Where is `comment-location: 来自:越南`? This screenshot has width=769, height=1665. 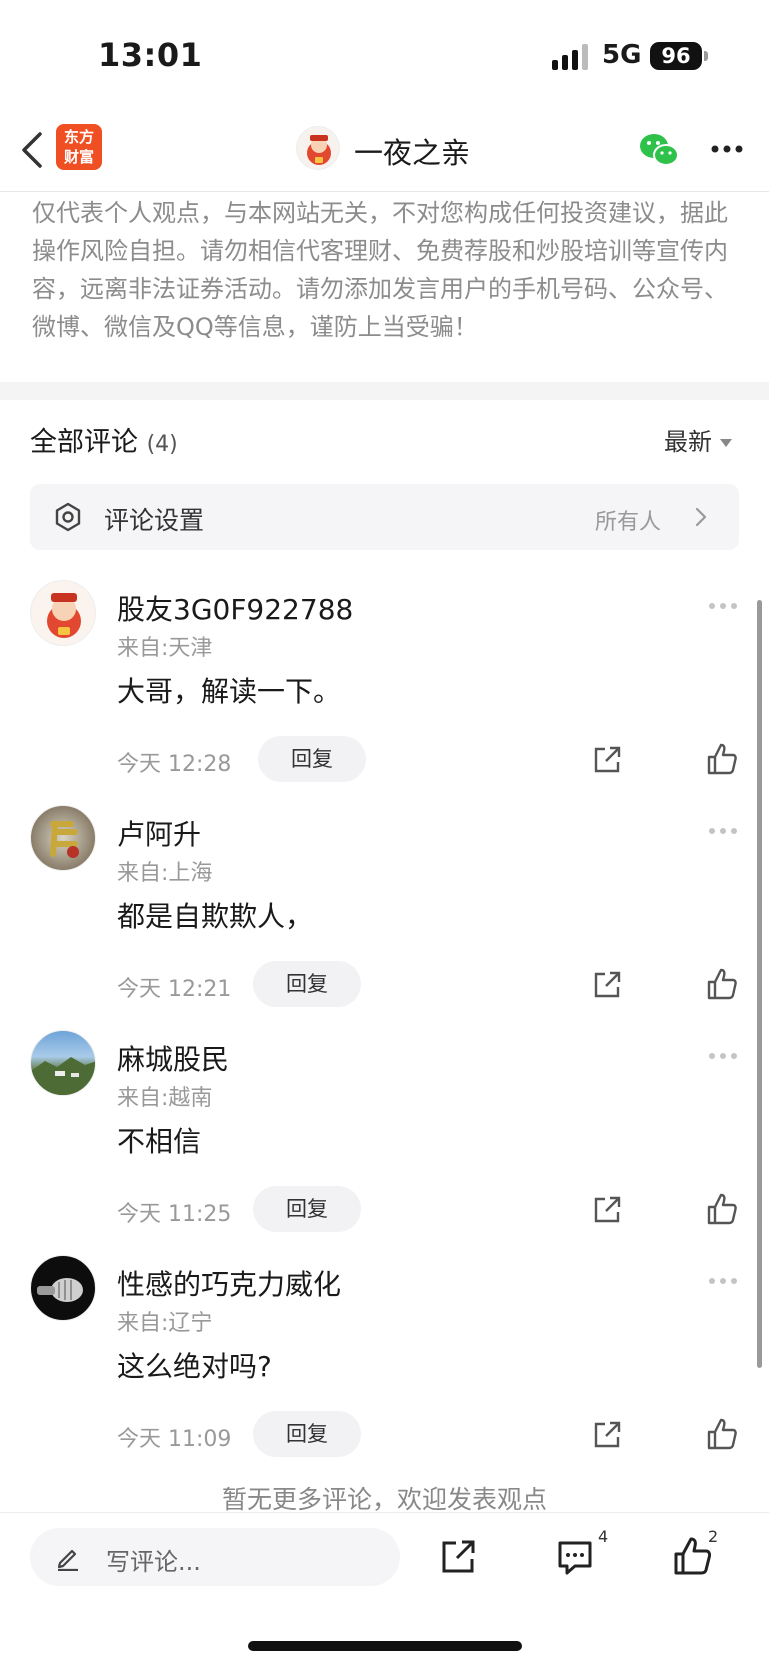 comment-location: 来自:越南 is located at coordinates (165, 1098).